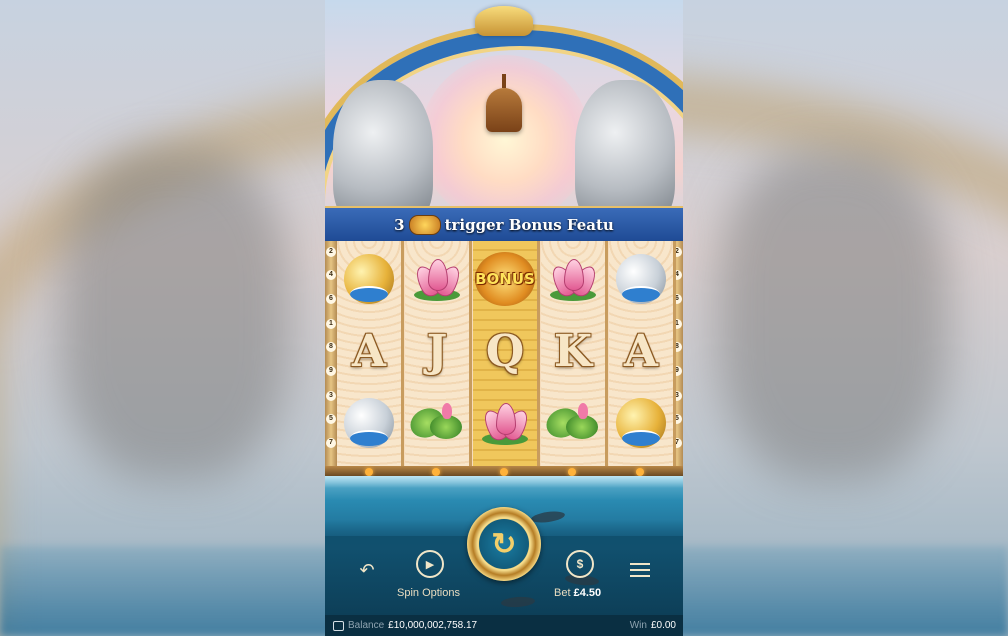 This screenshot has width=1008, height=636. I want to click on payline-number: 3, so click(331, 396).